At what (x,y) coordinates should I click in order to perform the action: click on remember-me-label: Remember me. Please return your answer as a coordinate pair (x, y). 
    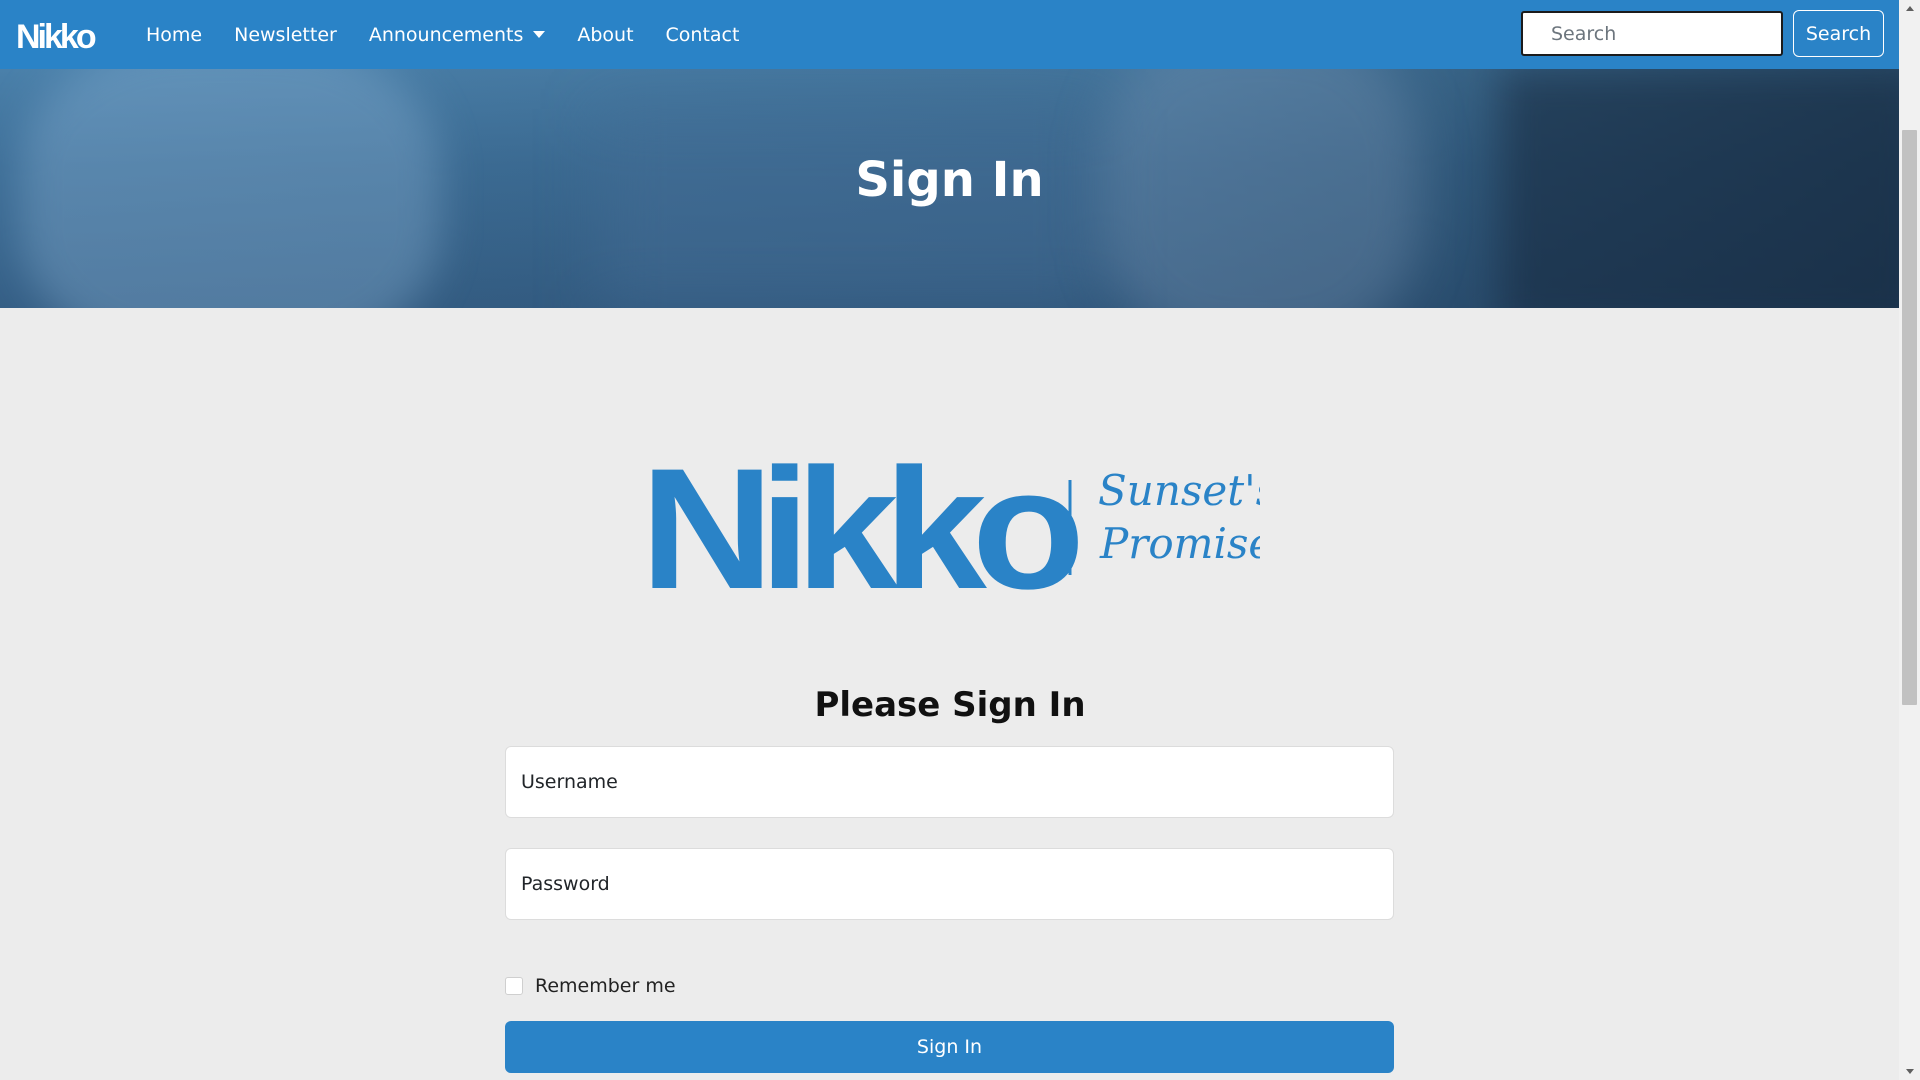
    Looking at the image, I should click on (605, 986).